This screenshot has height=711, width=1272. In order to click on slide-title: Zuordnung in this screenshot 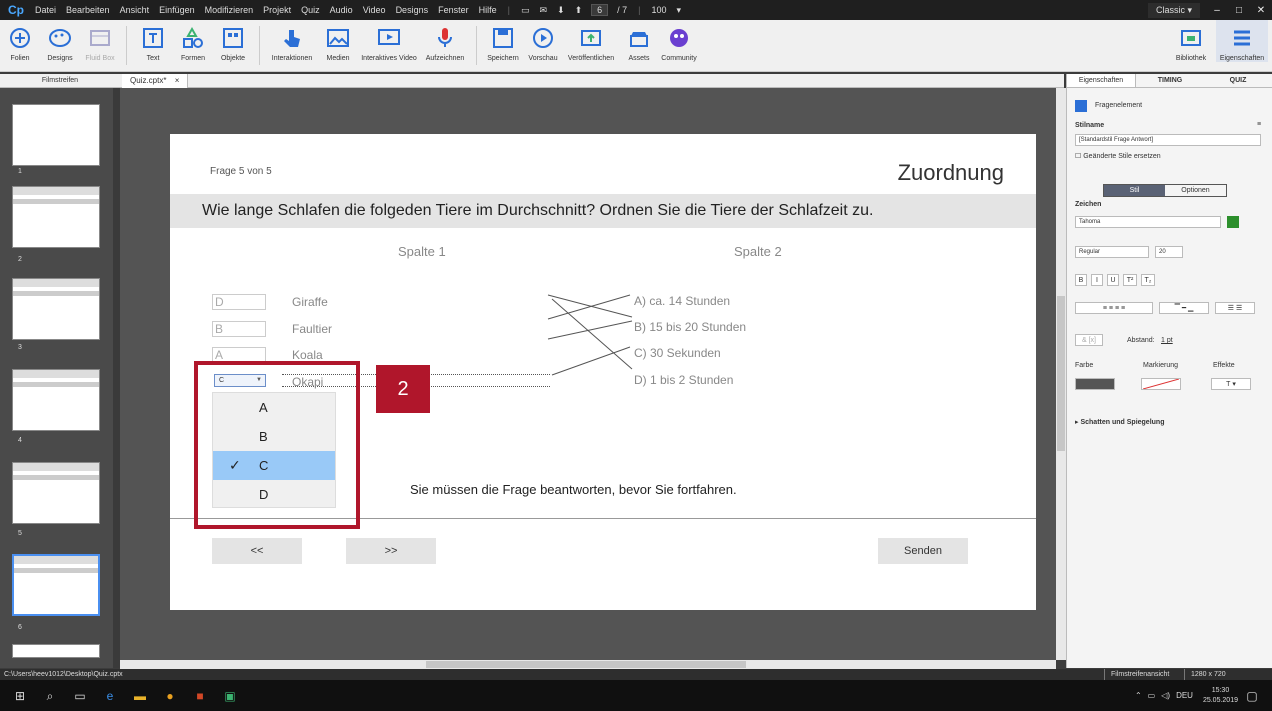, I will do `click(951, 173)`.